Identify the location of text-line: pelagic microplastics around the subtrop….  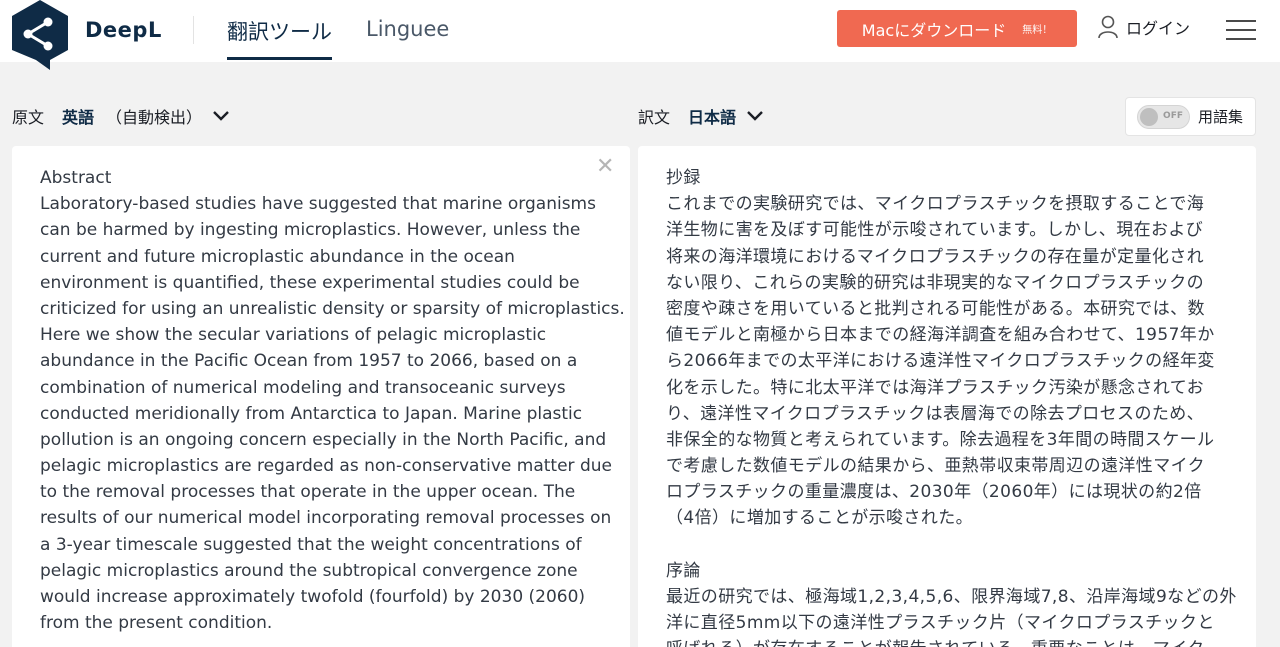
(309, 570).